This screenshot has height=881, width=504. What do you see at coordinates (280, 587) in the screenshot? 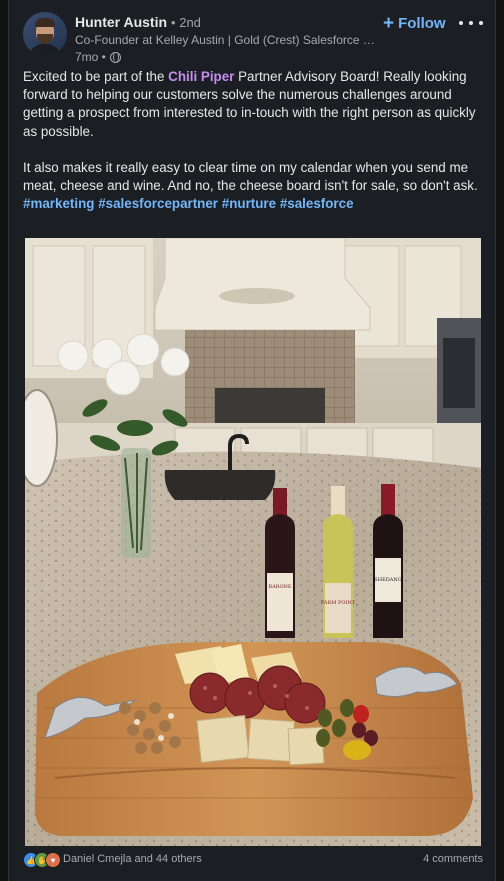
I see `svg-text: BARONE` at bounding box center [280, 587].